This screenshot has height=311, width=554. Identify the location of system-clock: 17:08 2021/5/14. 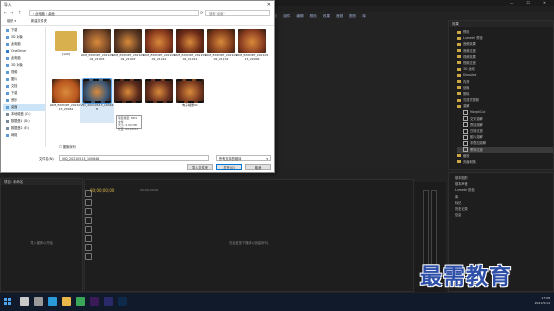
(542, 301).